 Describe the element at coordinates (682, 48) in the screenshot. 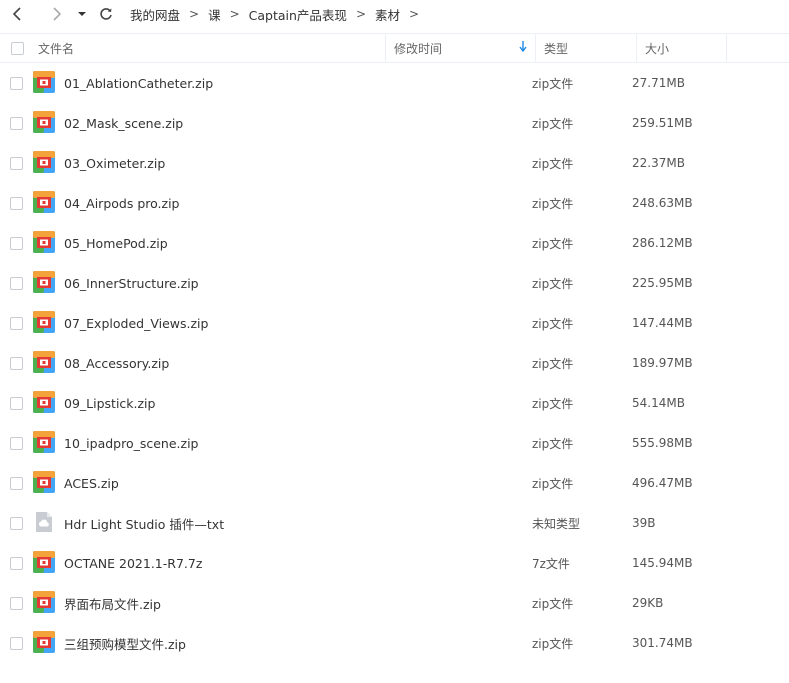

I see `column-header-size: 大小` at that location.